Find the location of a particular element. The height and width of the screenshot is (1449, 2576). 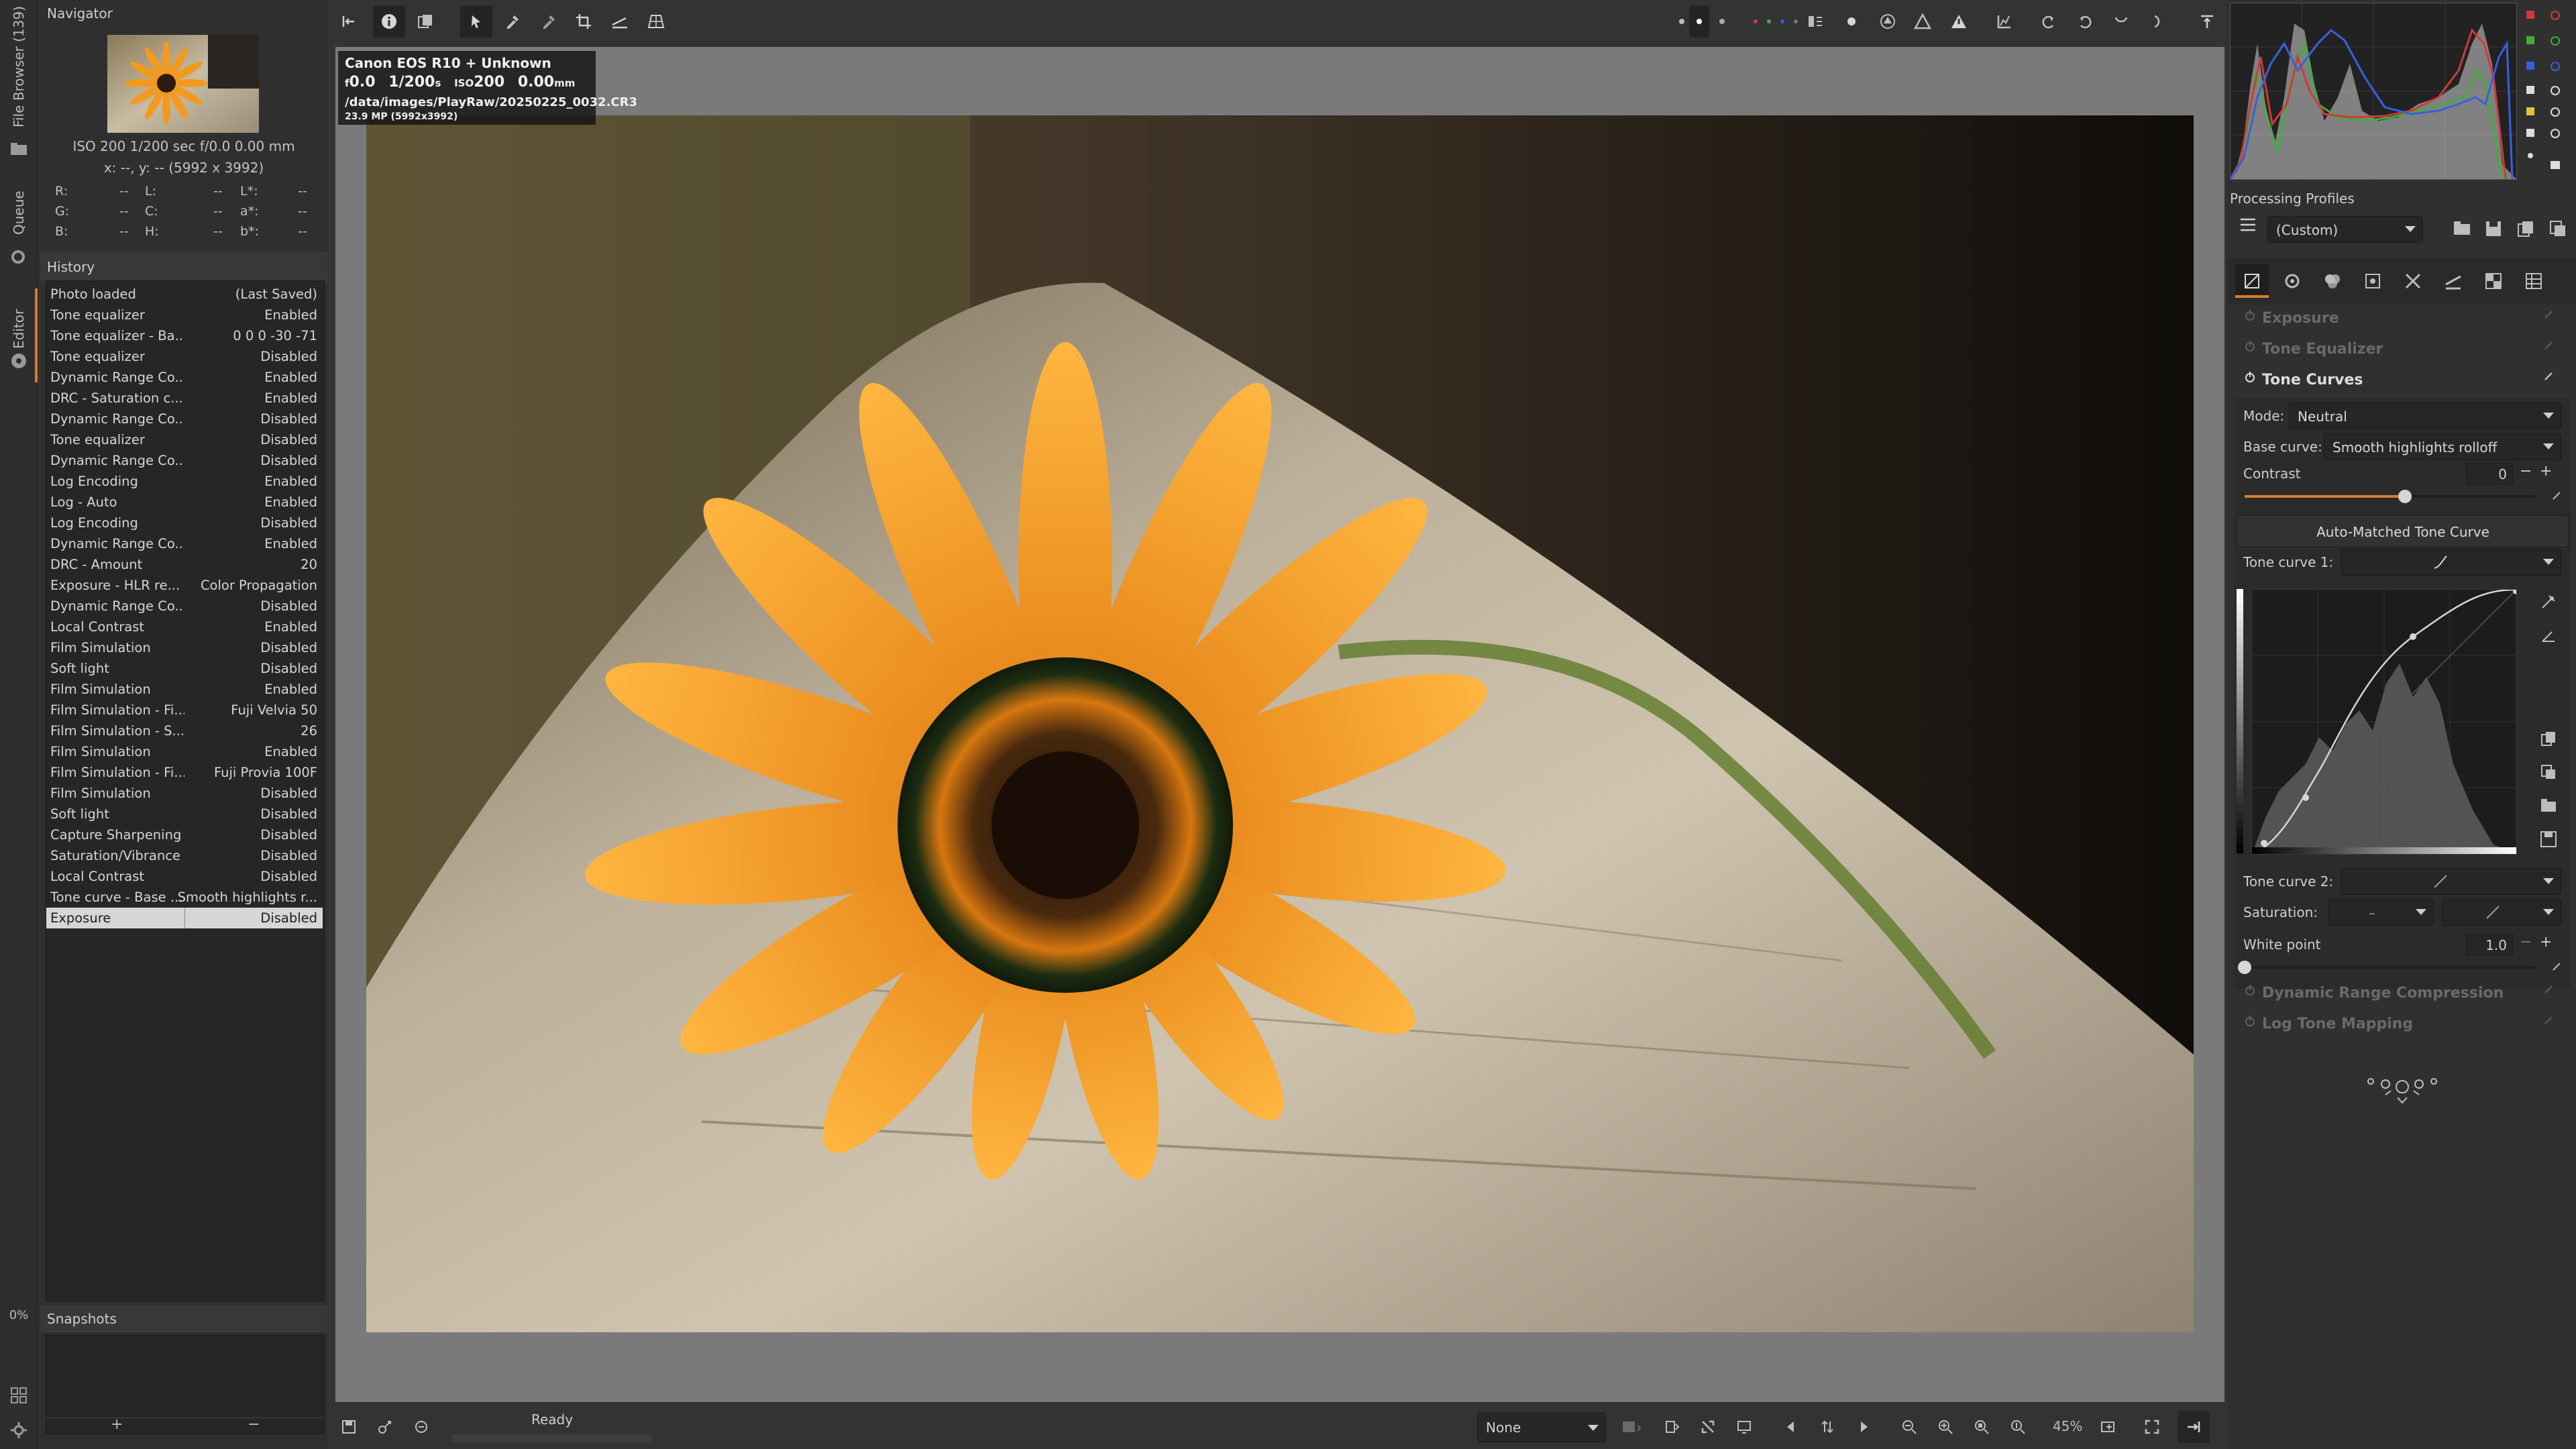

processing-profile-select: (Custom) is located at coordinates (2345, 229).